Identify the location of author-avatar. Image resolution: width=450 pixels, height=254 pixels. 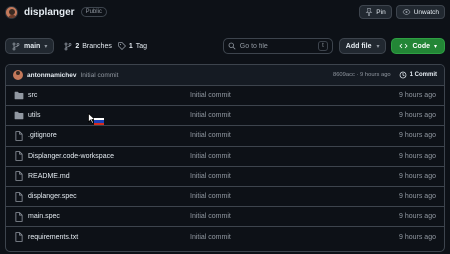
(18, 75).